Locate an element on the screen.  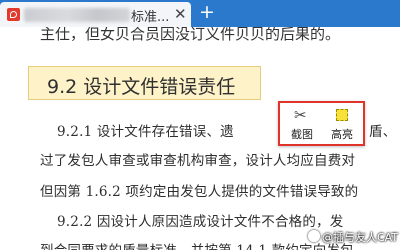
screenshot-button: ✂ 截图 is located at coordinates (302, 124).